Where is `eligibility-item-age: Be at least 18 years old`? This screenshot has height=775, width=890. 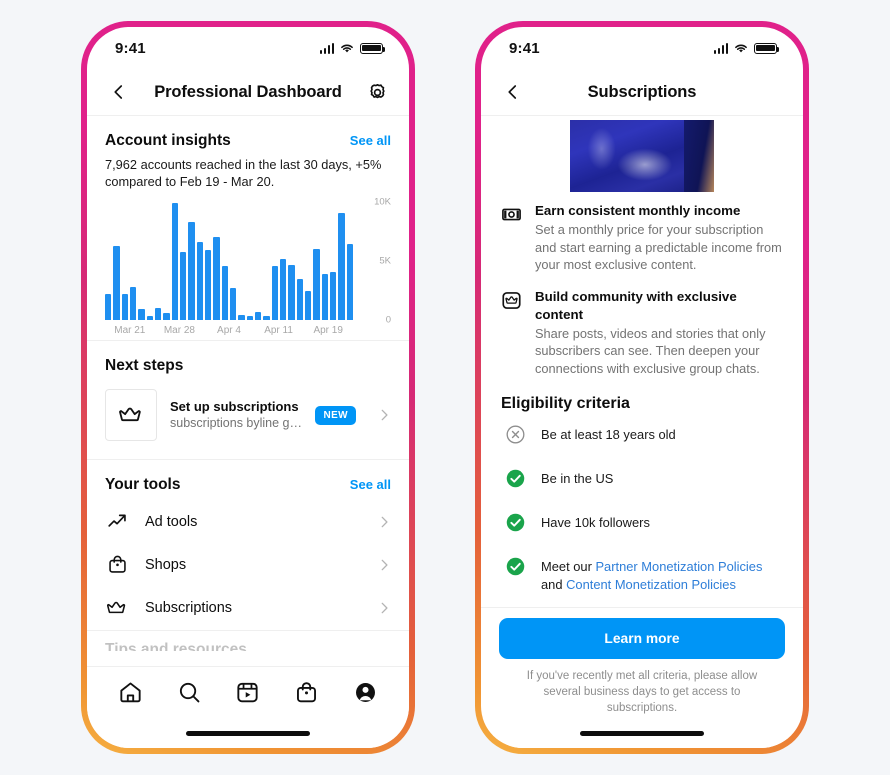
eligibility-item-age: Be at least 18 years old is located at coordinates (642, 437).